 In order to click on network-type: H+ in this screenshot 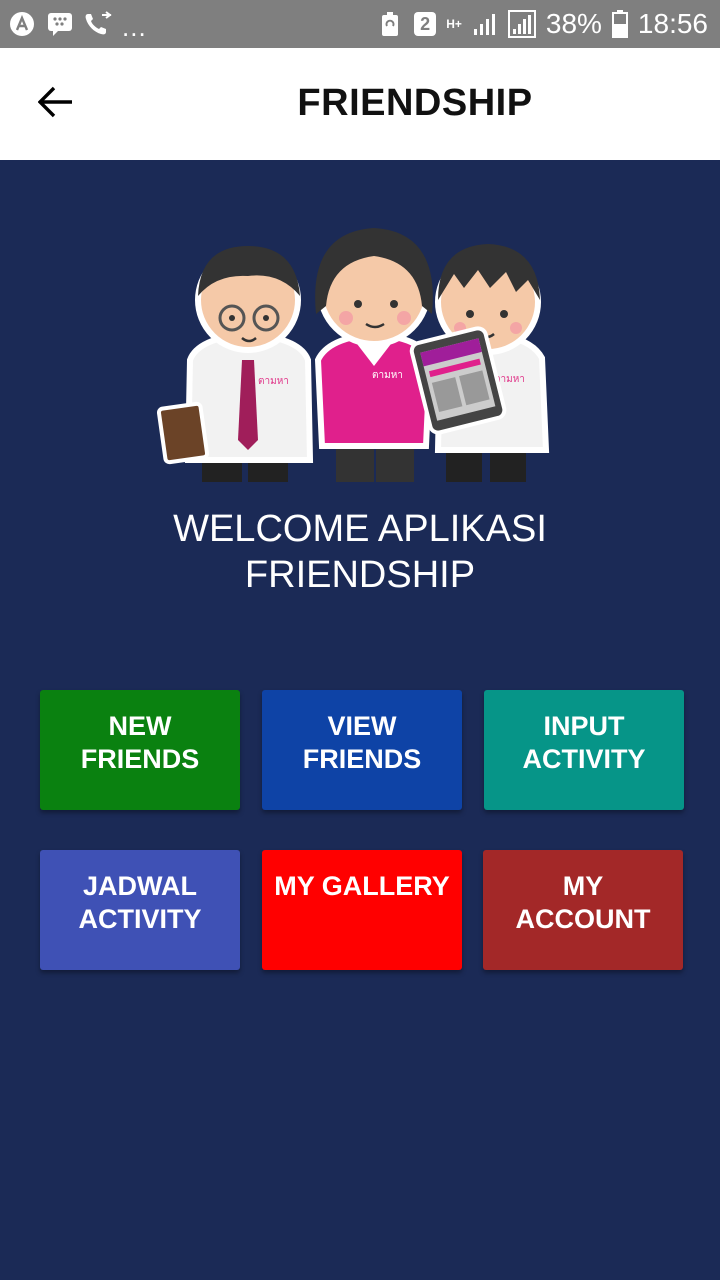, I will do `click(454, 24)`.